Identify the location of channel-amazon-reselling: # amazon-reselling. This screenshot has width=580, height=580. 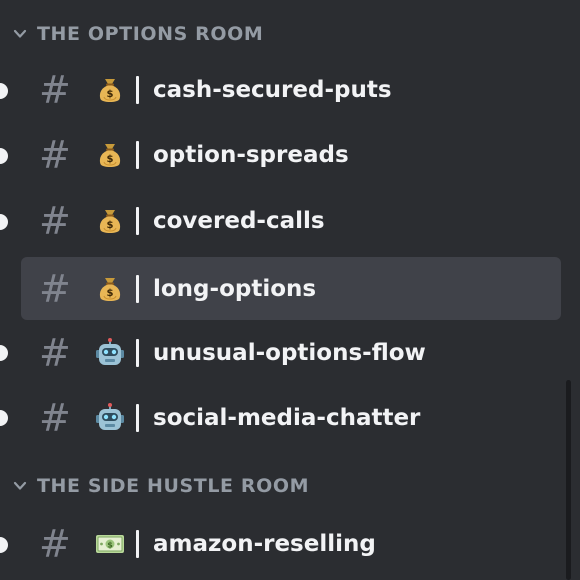
(291, 543).